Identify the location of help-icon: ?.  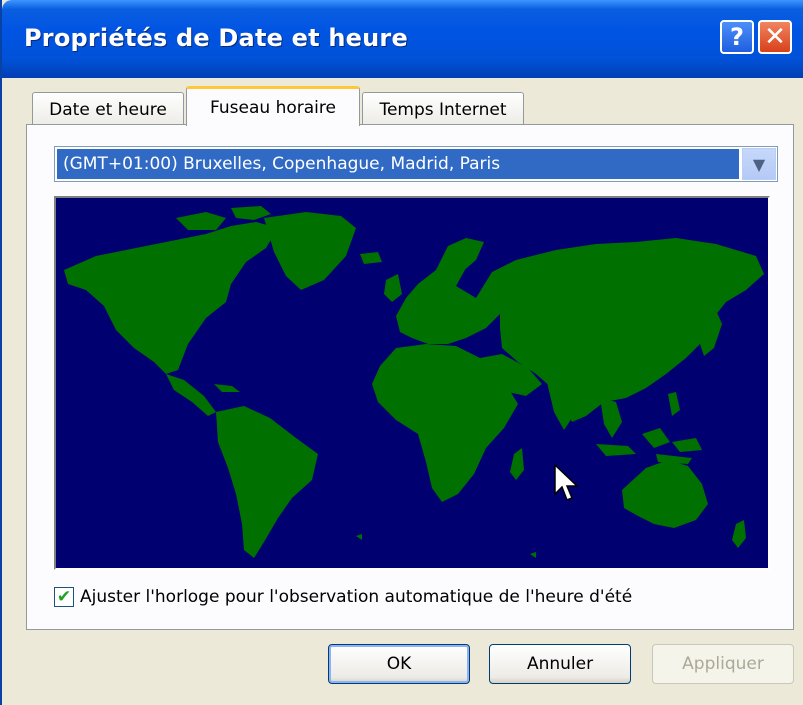
(737, 37).